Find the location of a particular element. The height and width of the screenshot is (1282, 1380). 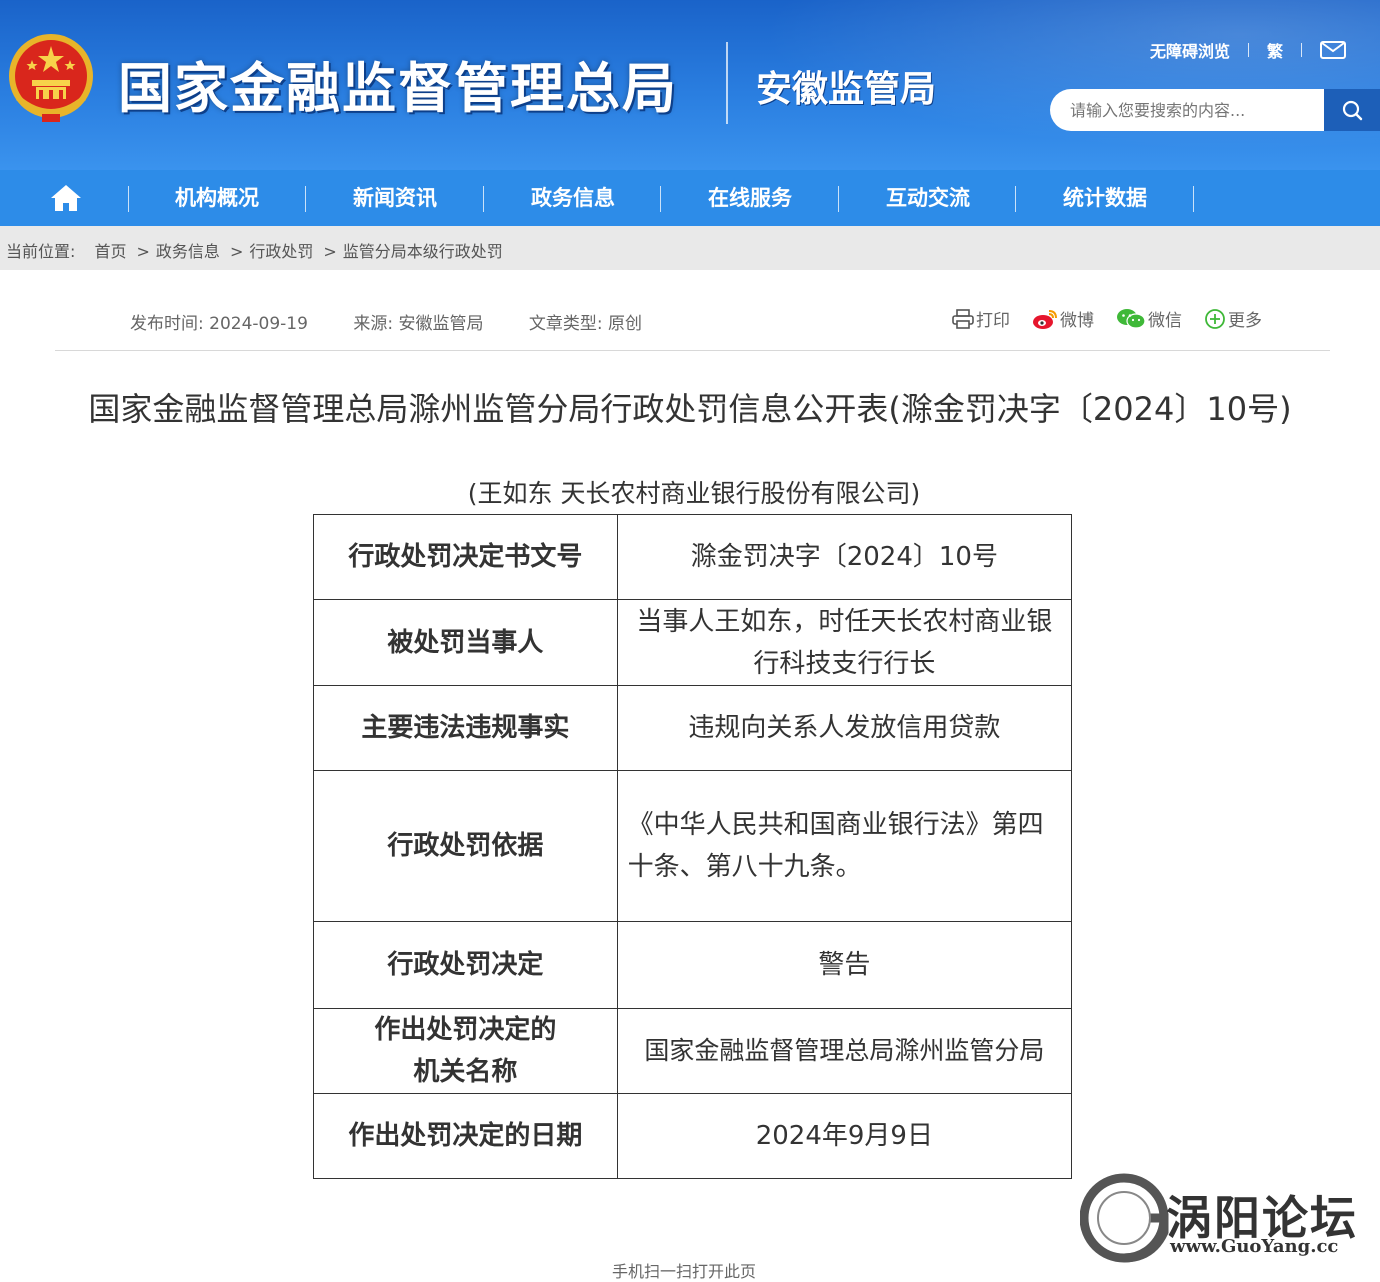

weibo-share-button: 微博 is located at coordinates (1063, 318).